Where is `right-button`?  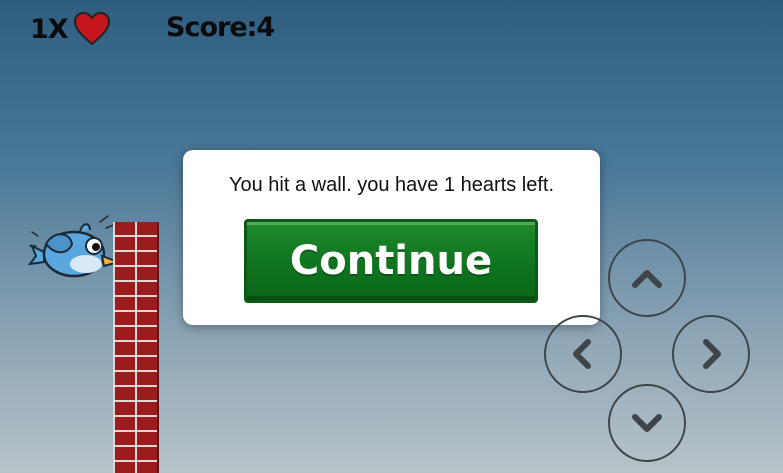 right-button is located at coordinates (711, 354).